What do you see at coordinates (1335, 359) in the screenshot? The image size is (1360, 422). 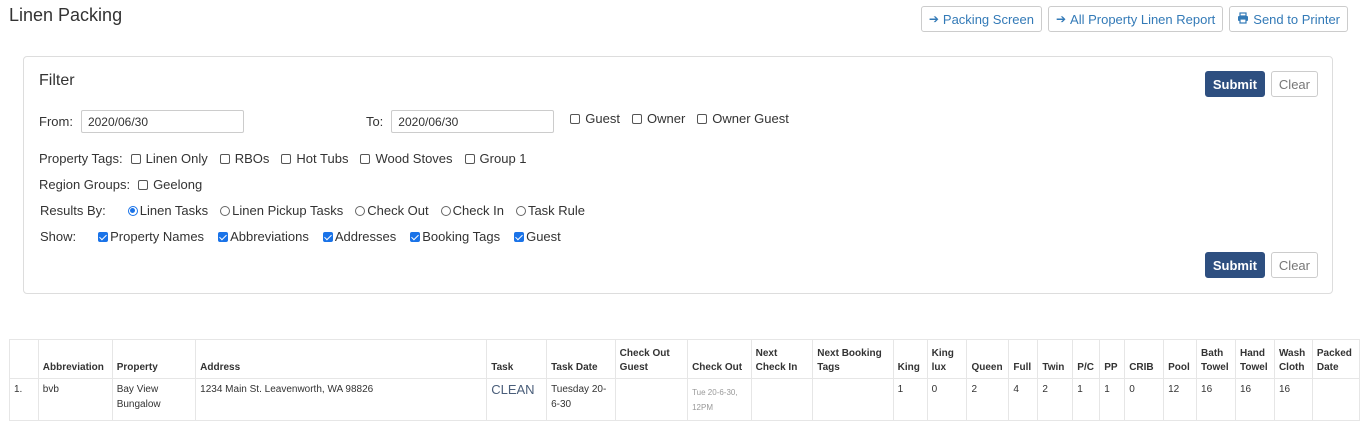 I see `col-header-packed-date: Packed Date` at bounding box center [1335, 359].